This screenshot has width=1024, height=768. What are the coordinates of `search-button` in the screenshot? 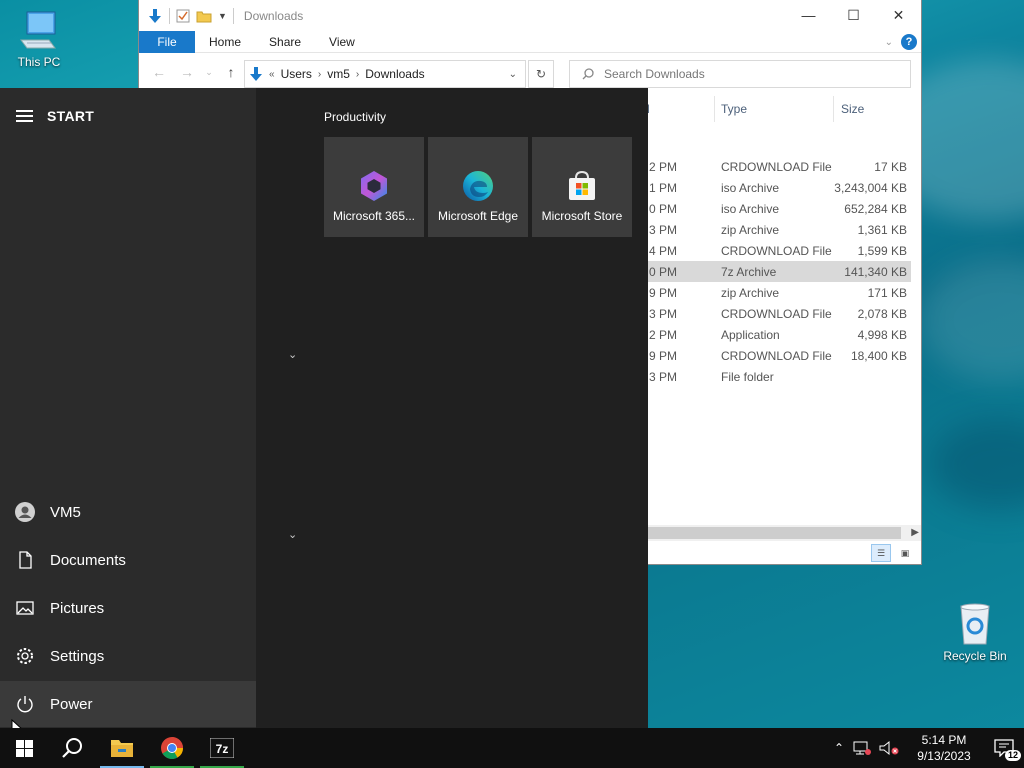 It's located at (72, 748).